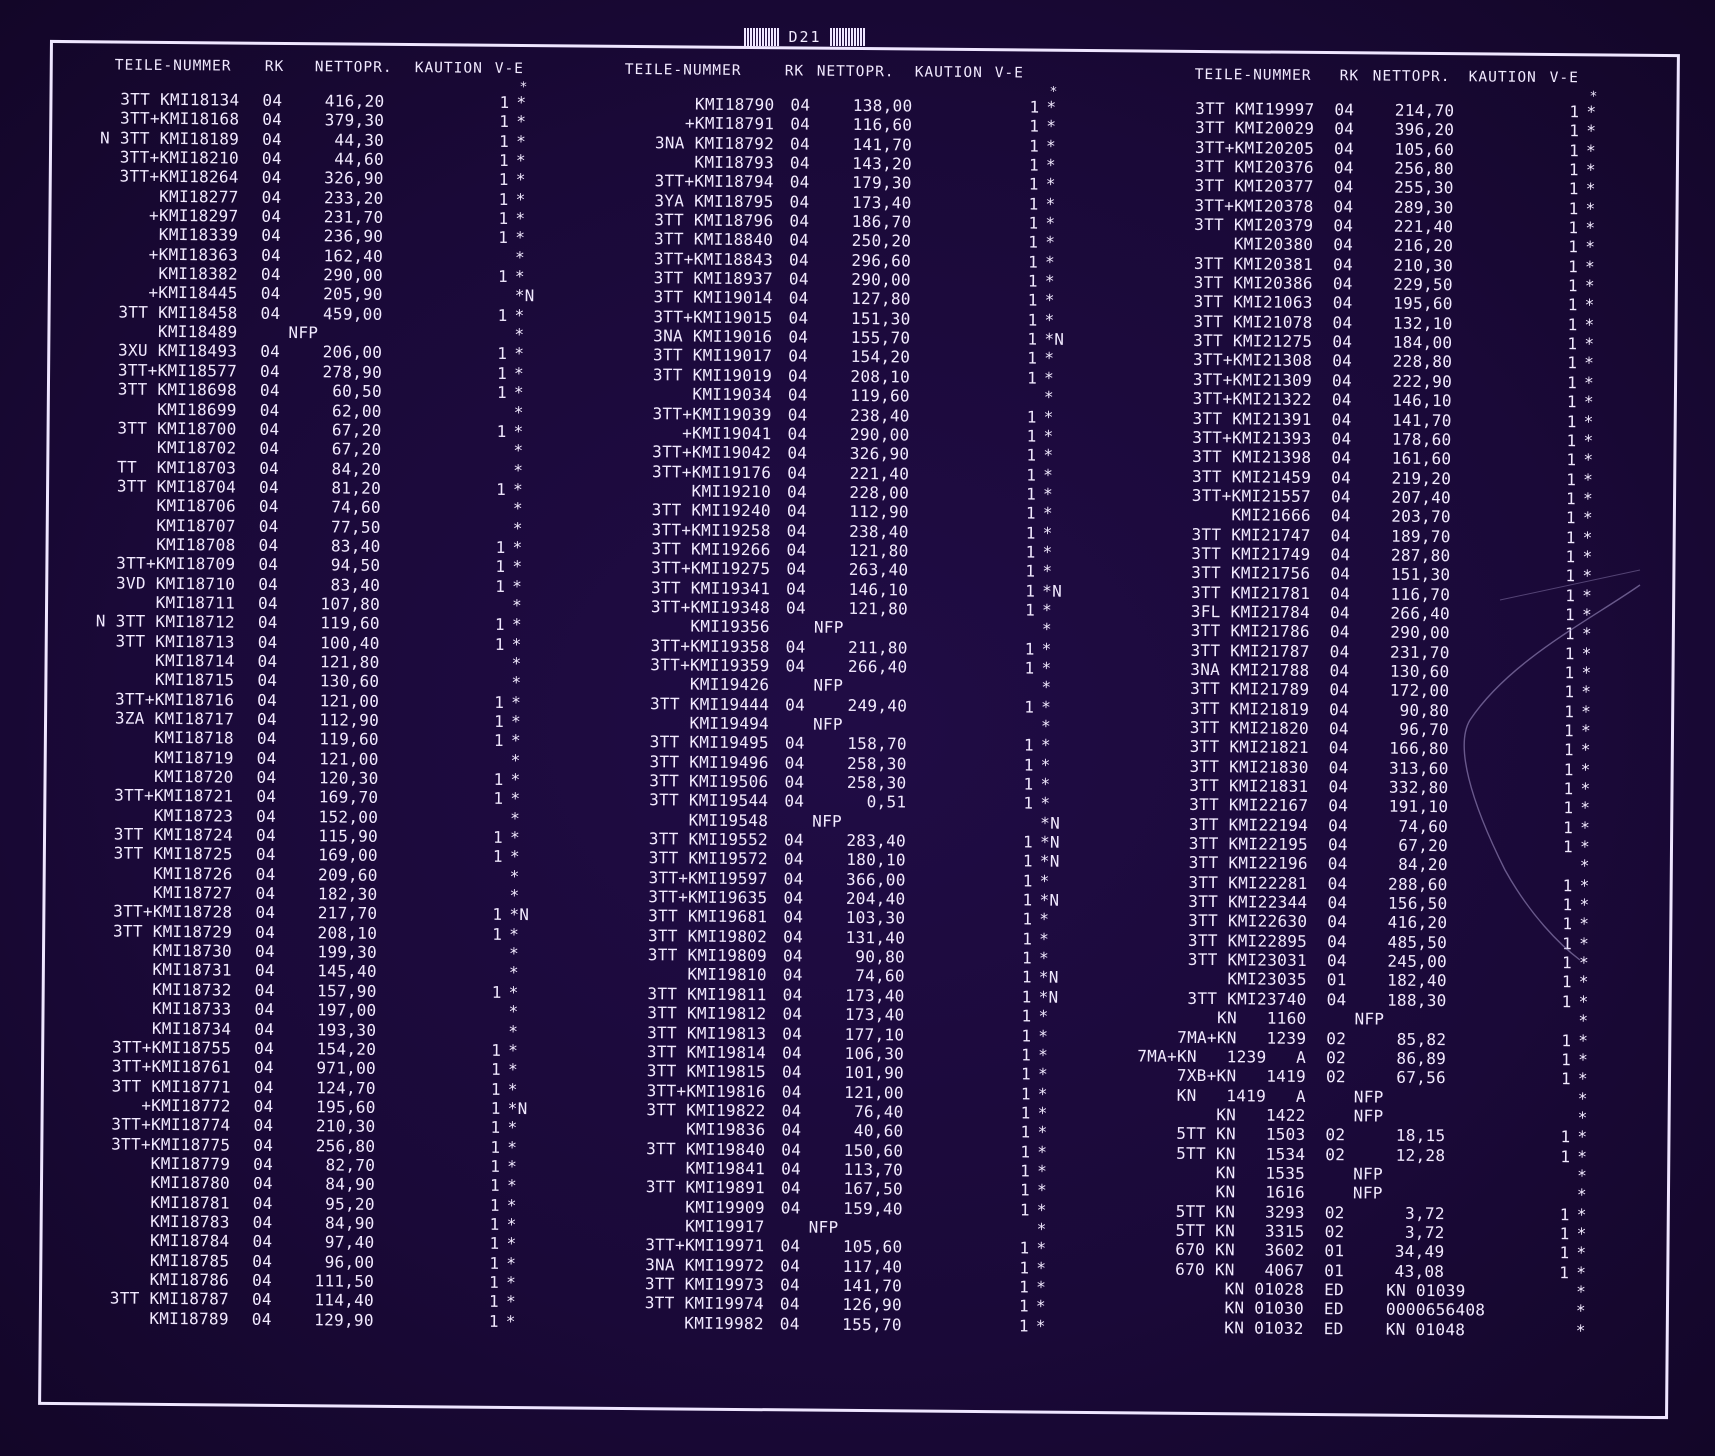  What do you see at coordinates (190, 1202) in the screenshot?
I see `part-number: KMI18781` at bounding box center [190, 1202].